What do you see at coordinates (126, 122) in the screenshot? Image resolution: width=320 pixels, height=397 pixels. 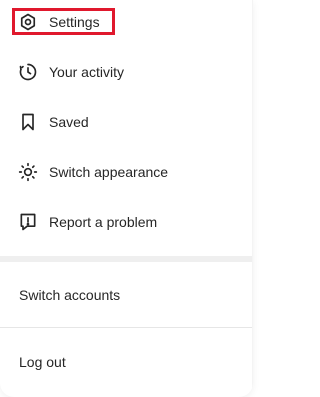 I see `menu-item-saved: Saved` at bounding box center [126, 122].